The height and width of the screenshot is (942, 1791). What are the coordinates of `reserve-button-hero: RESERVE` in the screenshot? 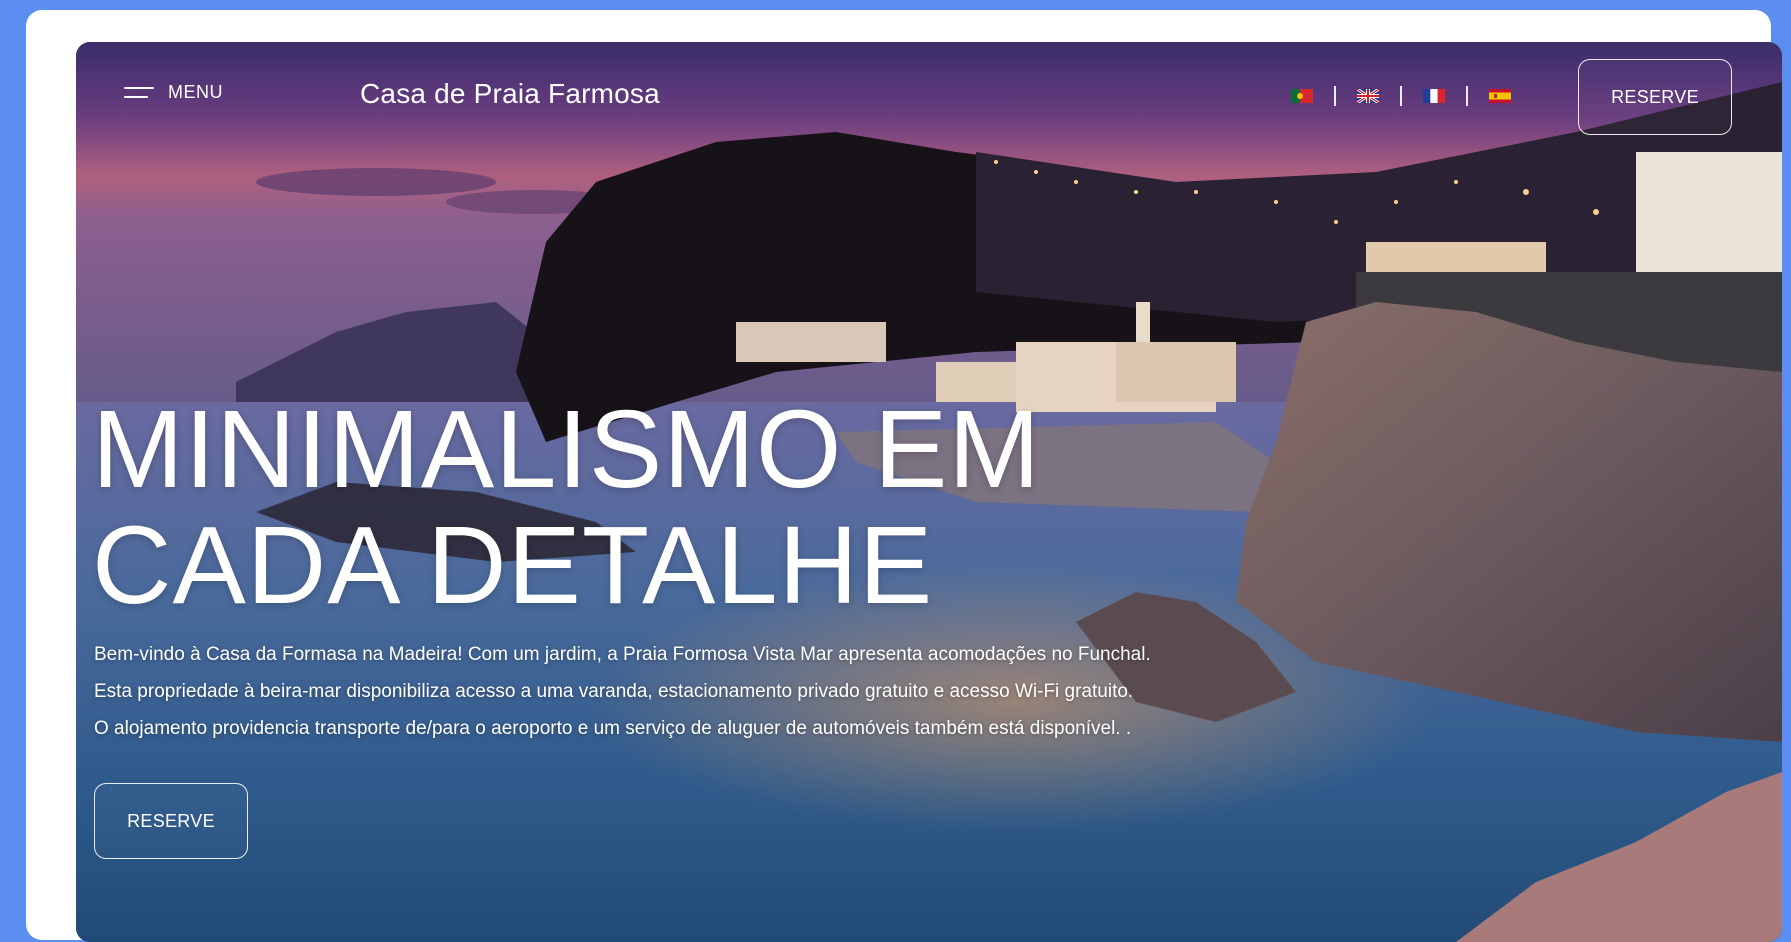 It's located at (171, 821).